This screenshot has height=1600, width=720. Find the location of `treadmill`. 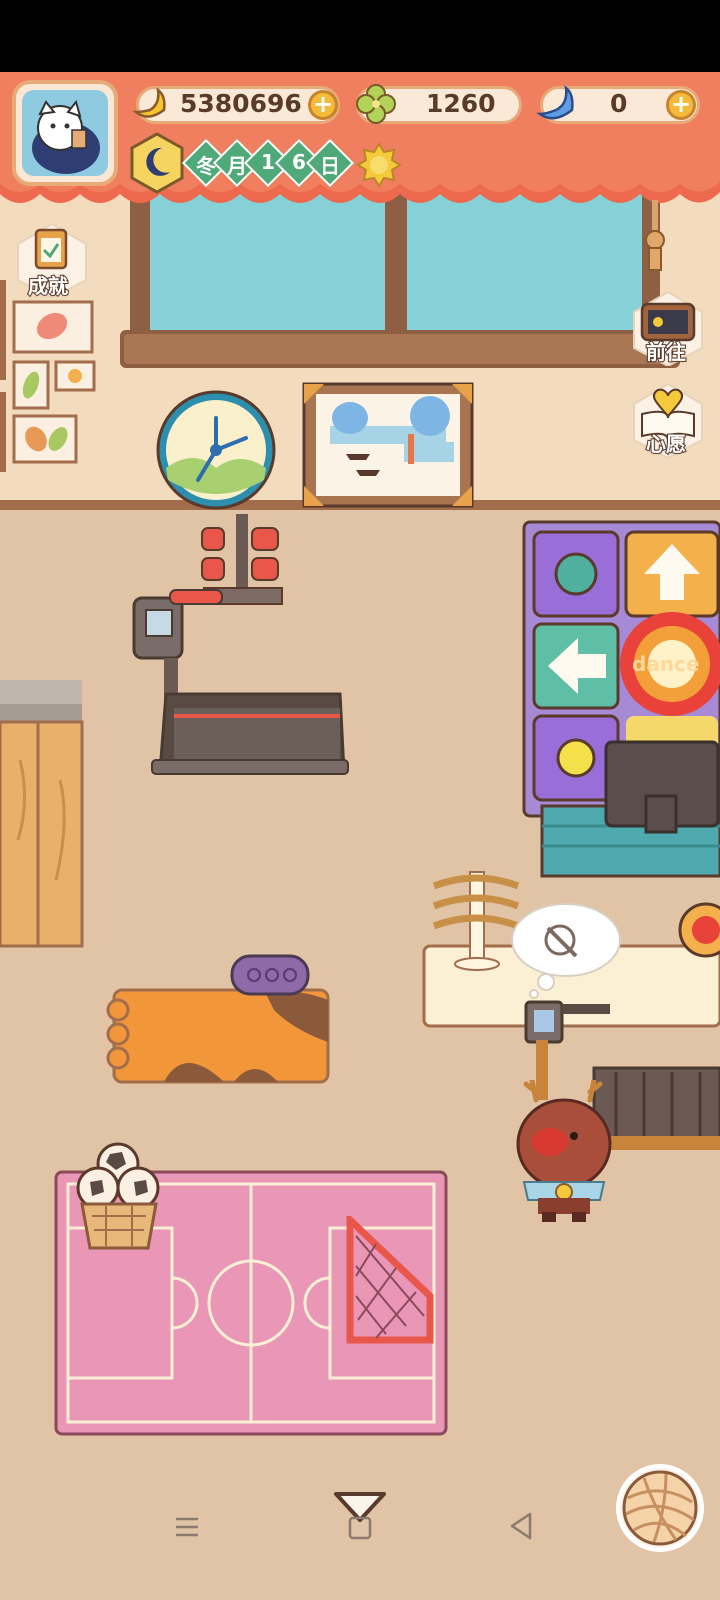

treadmill is located at coordinates (240, 682).